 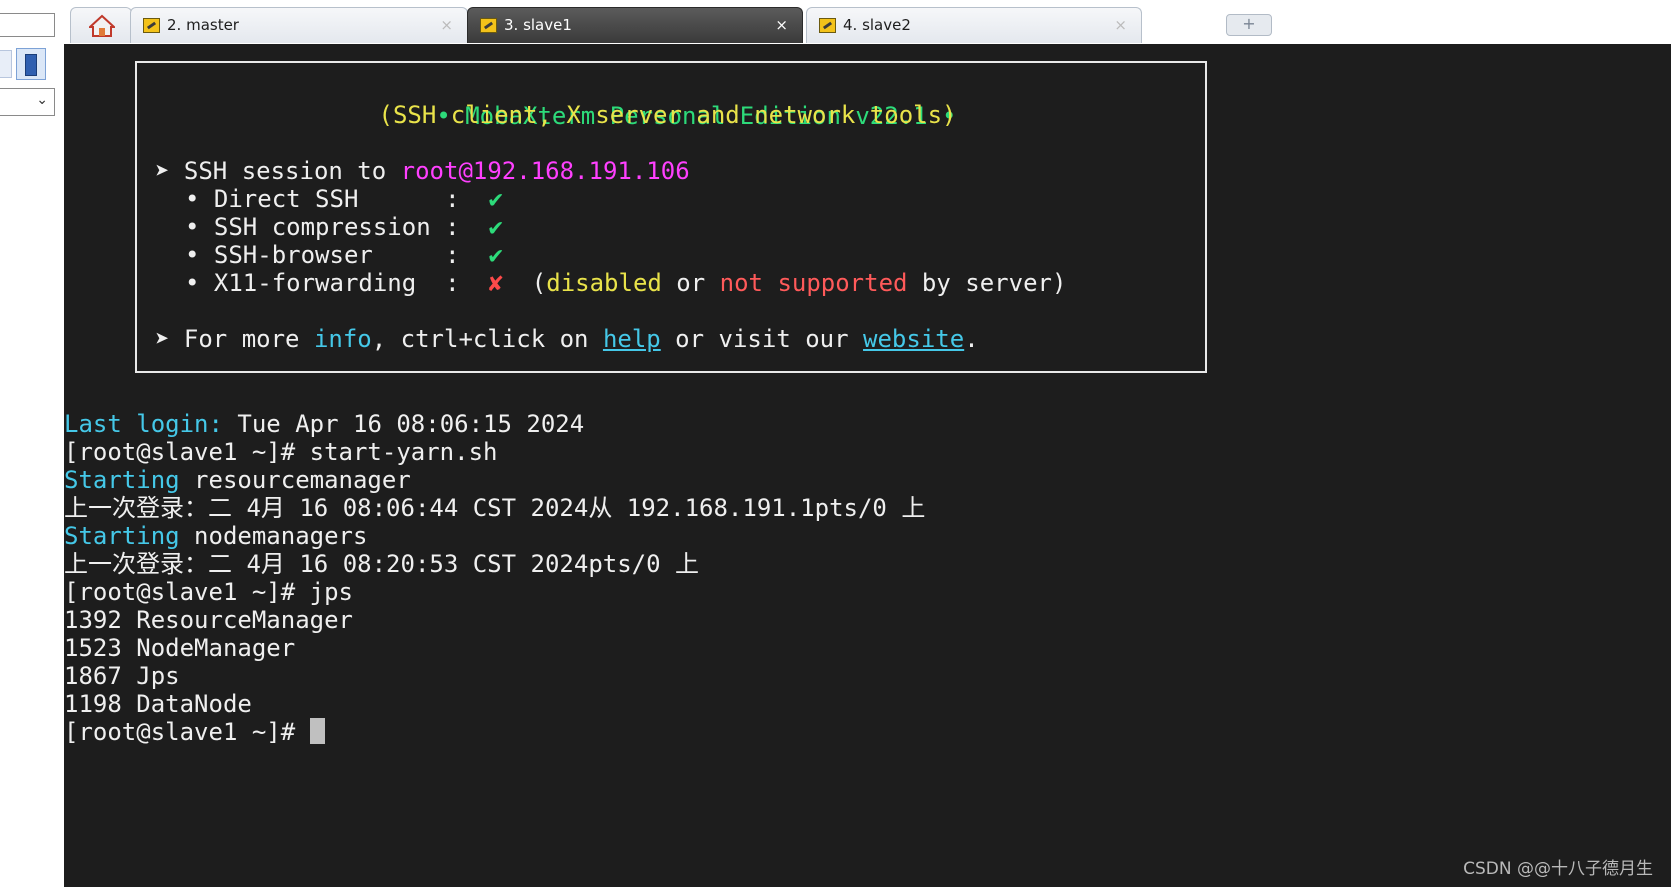 What do you see at coordinates (194, 732) in the screenshot?
I see `prompt-line: [root@slave1 ~]#` at bounding box center [194, 732].